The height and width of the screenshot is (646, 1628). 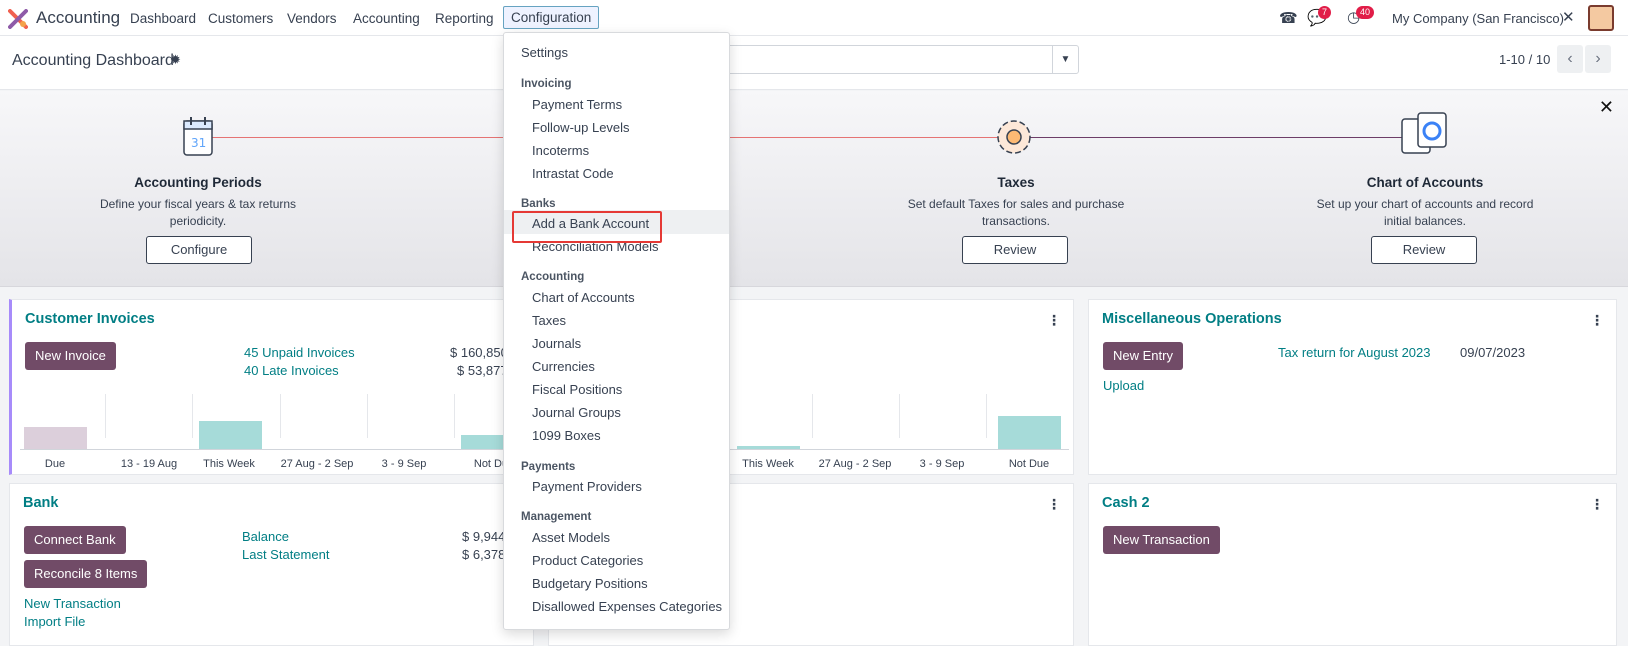 I want to click on card-title: Customer Invoices, so click(x=90, y=319).